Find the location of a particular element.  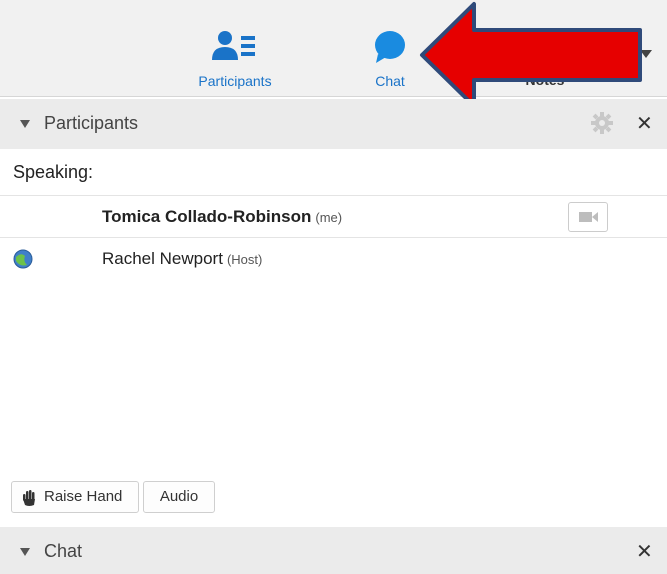

hand-icon is located at coordinates (29, 503).